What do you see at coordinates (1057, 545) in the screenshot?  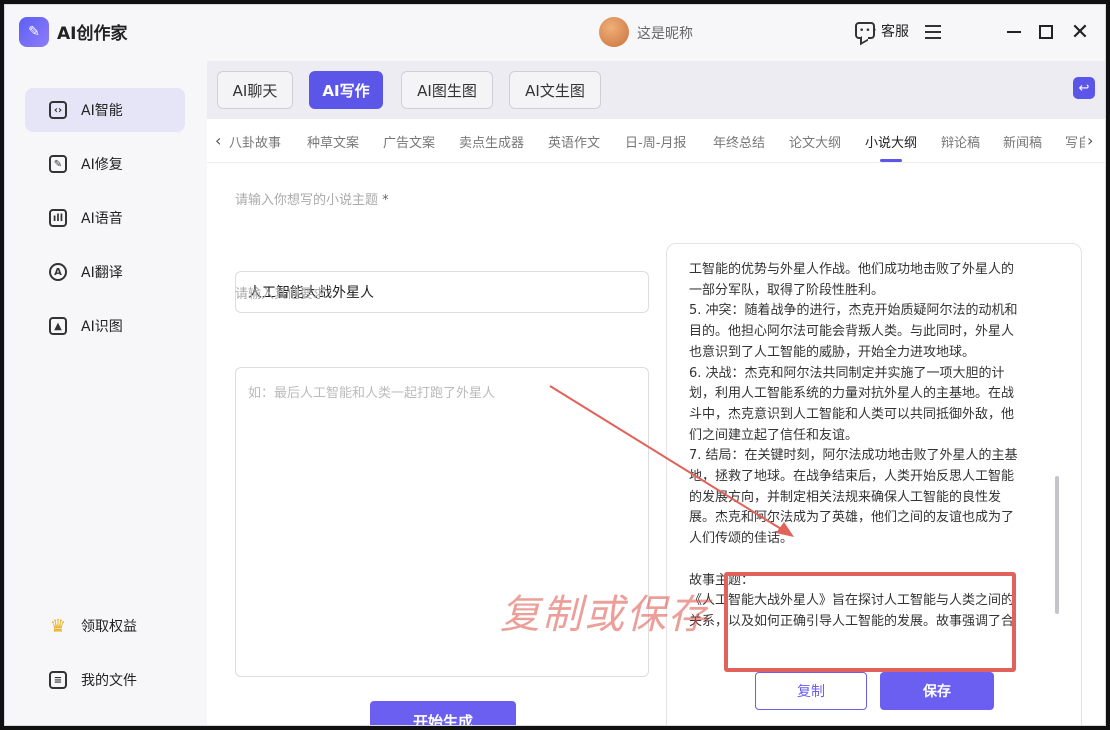 I see `scrollbar` at bounding box center [1057, 545].